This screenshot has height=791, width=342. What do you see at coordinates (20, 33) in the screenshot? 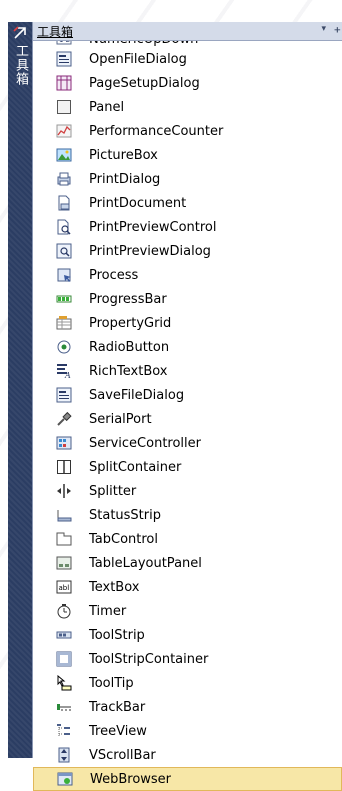
I see `pin-icon` at bounding box center [20, 33].